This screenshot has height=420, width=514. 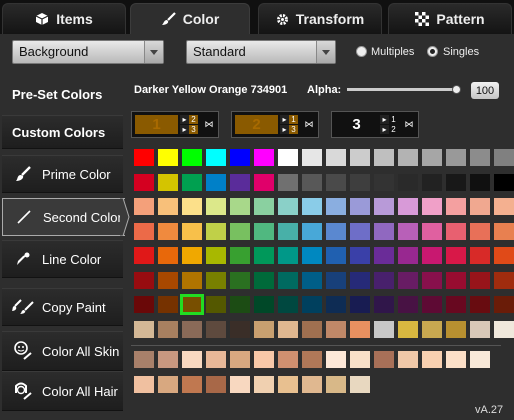 What do you see at coordinates (62, 307) in the screenshot?
I see `copy-paint-button: Copy Paint` at bounding box center [62, 307].